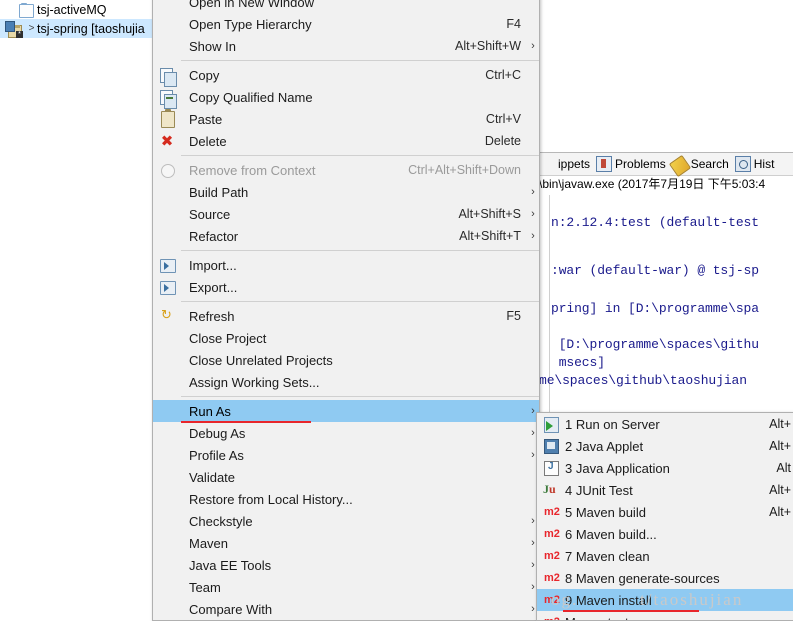  What do you see at coordinates (208, 141) in the screenshot?
I see `menu-item-label: Delete` at bounding box center [208, 141].